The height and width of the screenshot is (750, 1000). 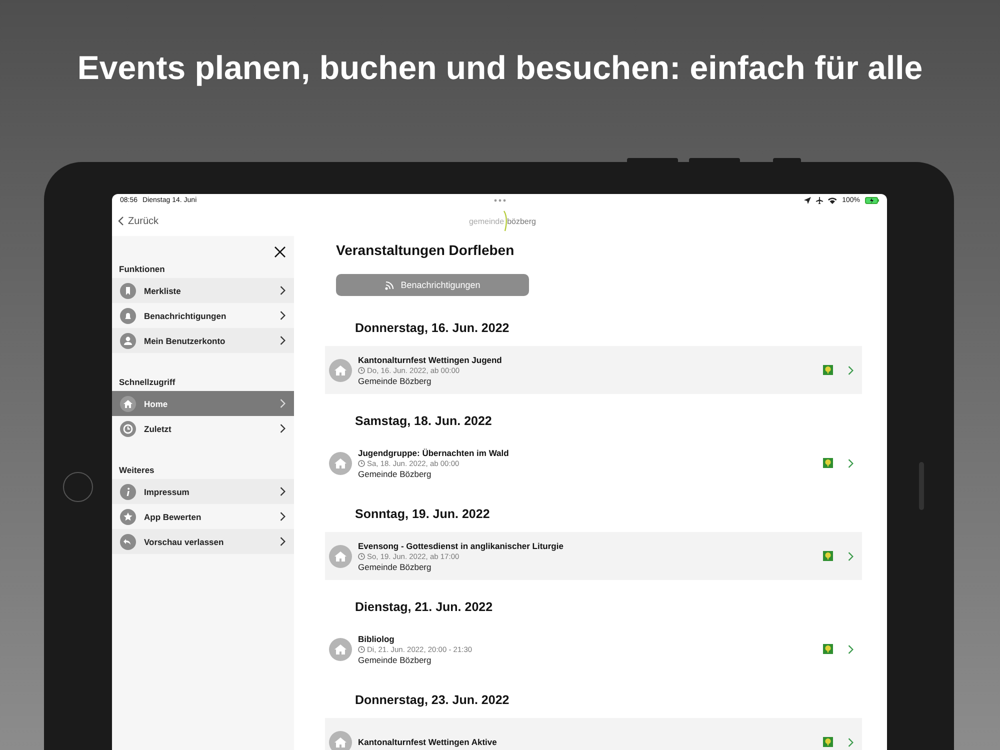 What do you see at coordinates (432, 328) in the screenshot?
I see `date-heading: Donnerstag, 16. Jun. 2022` at bounding box center [432, 328].